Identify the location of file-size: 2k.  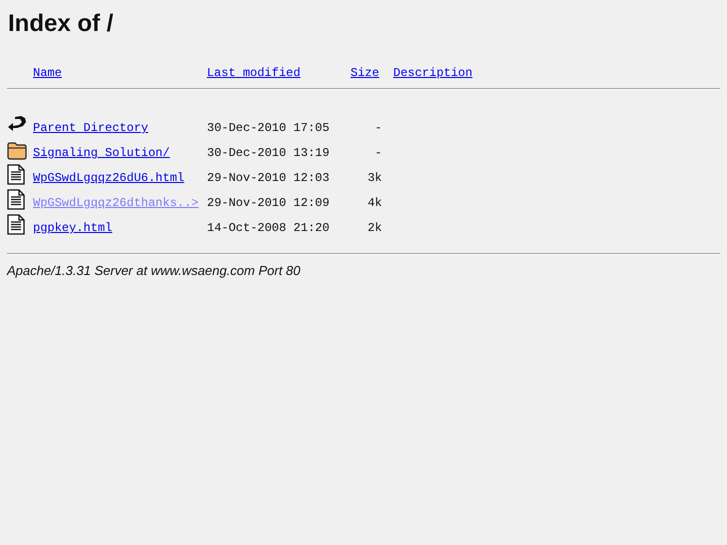
(374, 228).